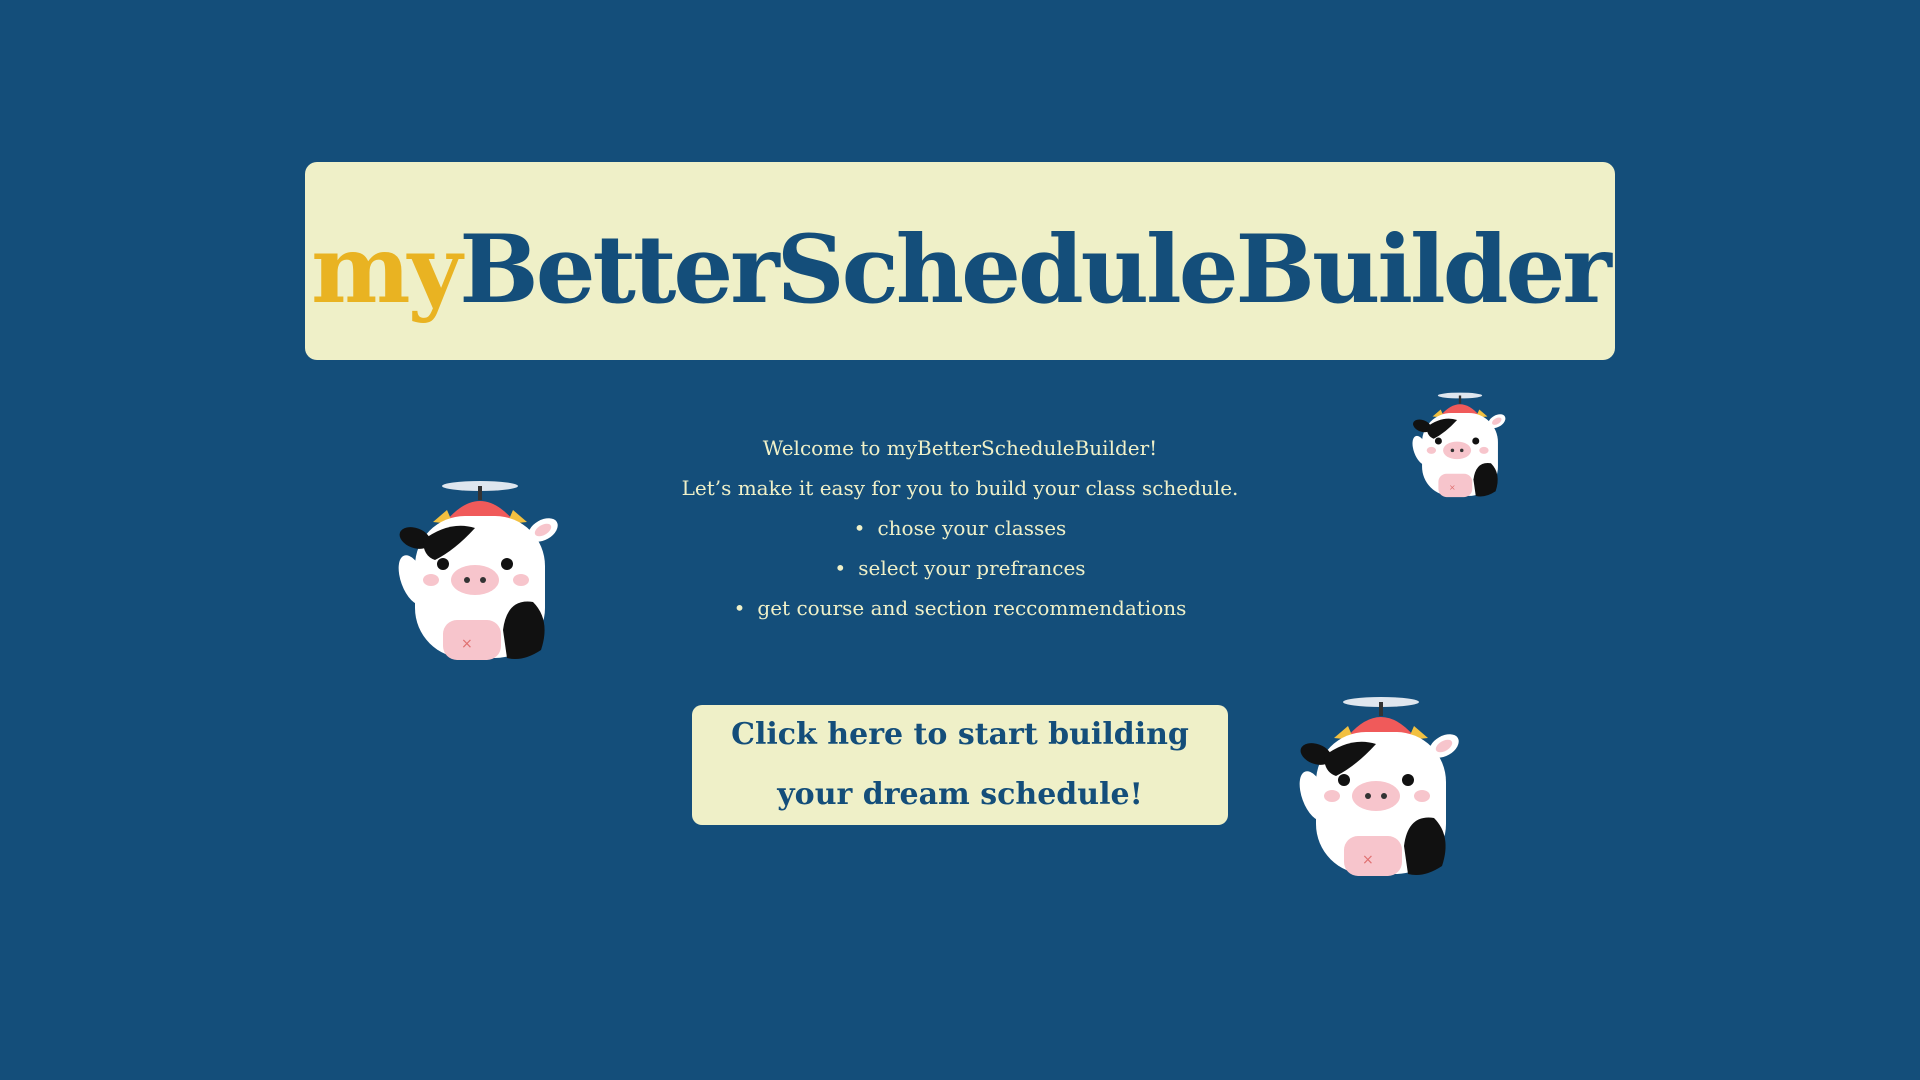 Image resolution: width=1920 pixels, height=1080 pixels. I want to click on title-main: BetterScheduleBuilder, so click(1035, 270).